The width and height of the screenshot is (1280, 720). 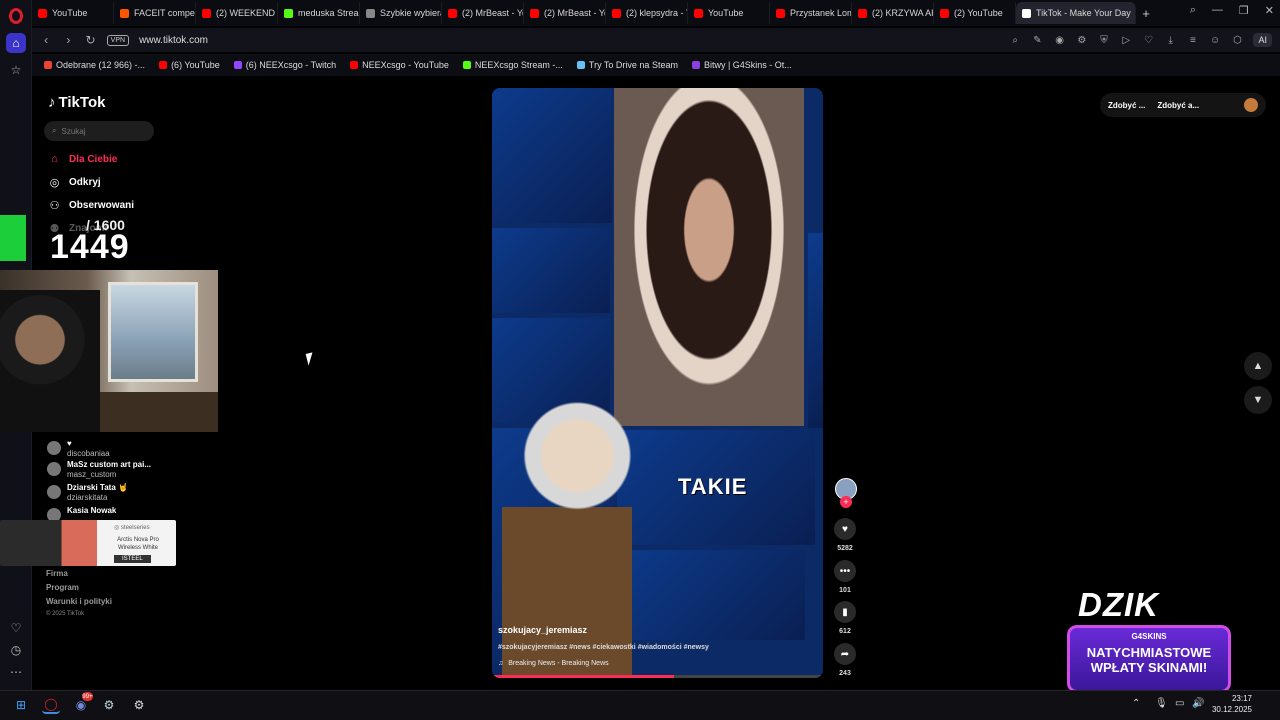 What do you see at coordinates (62, 587) in the screenshot?
I see `footer-link-program: Program` at bounding box center [62, 587].